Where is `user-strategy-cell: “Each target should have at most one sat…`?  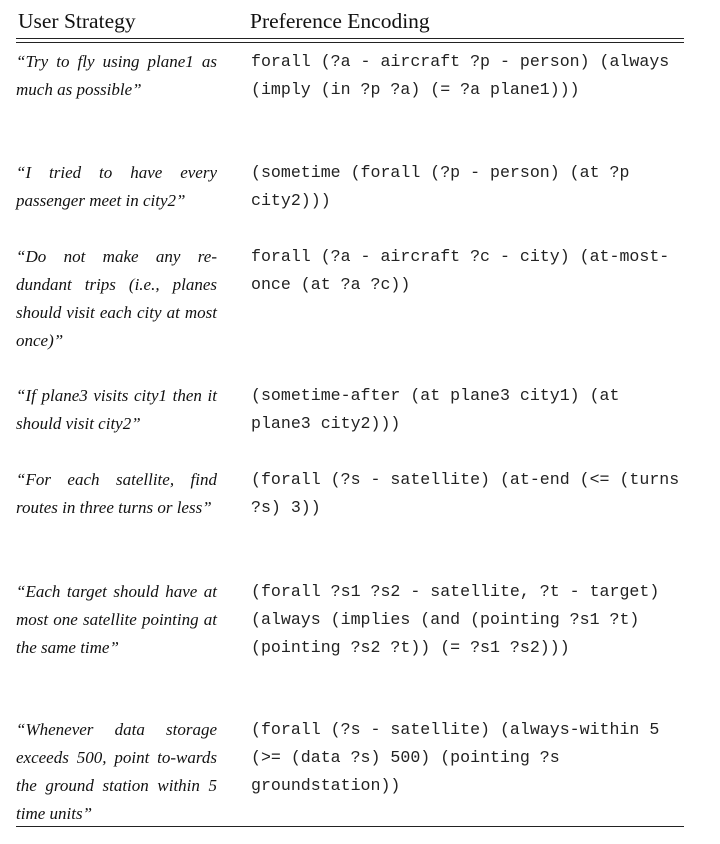
user-strategy-cell: “Each target should have at most one sat… is located at coordinates (116, 619).